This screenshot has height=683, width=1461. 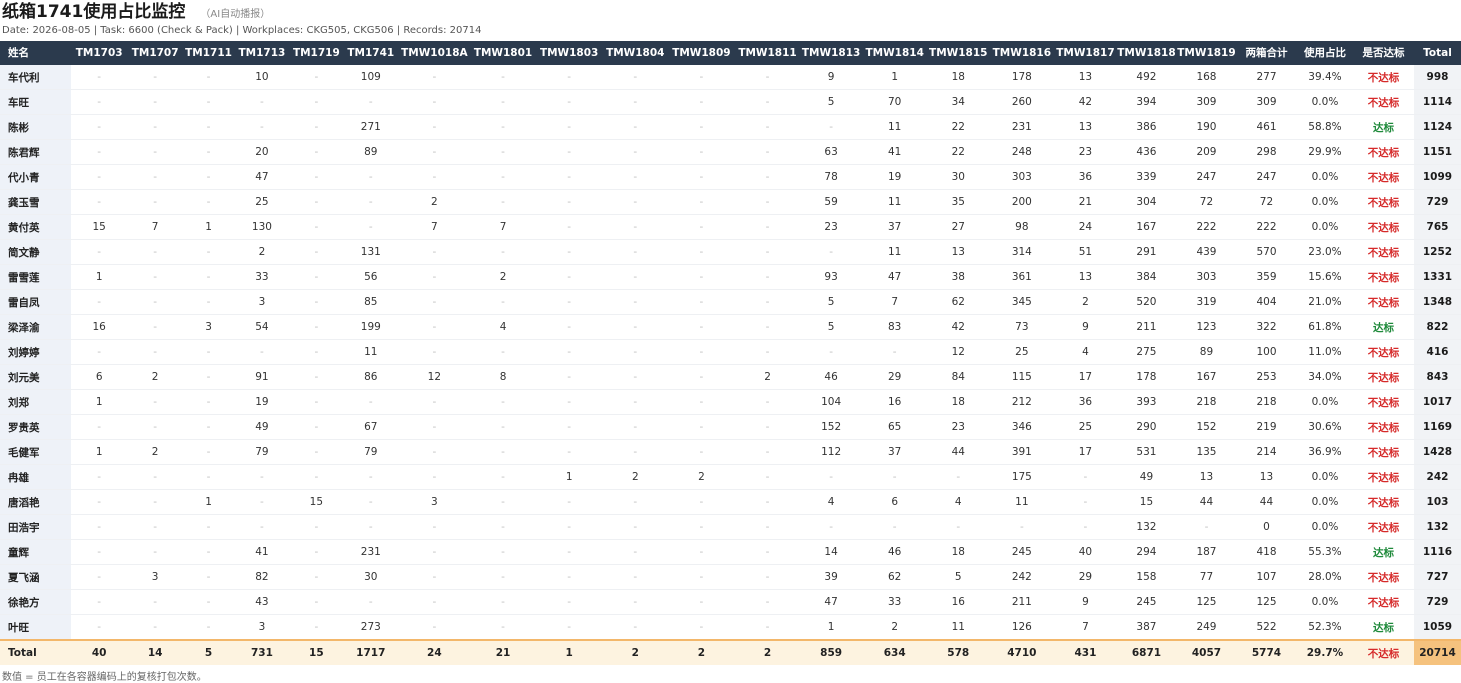 I want to click on column-header: 两箱合计, so click(x=1266, y=53).